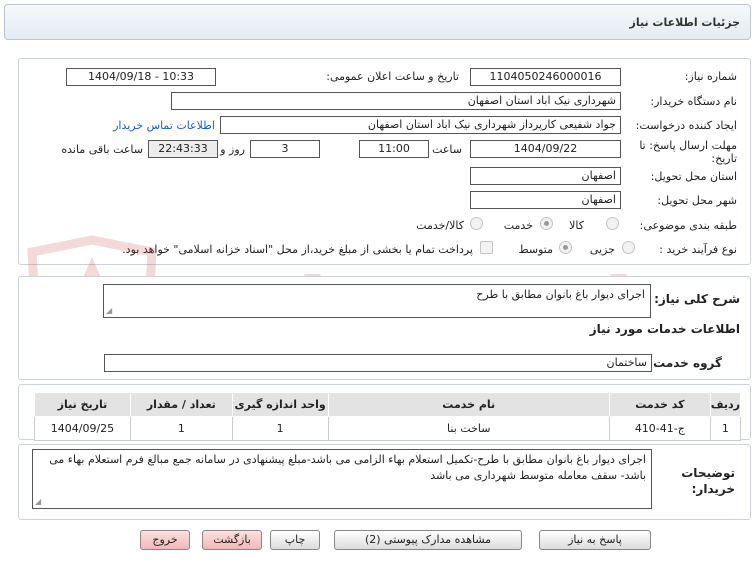 This screenshot has height=566, width=755. What do you see at coordinates (440, 225) in the screenshot?
I see `category-option-goods-service: کالا/خدمت` at bounding box center [440, 225].